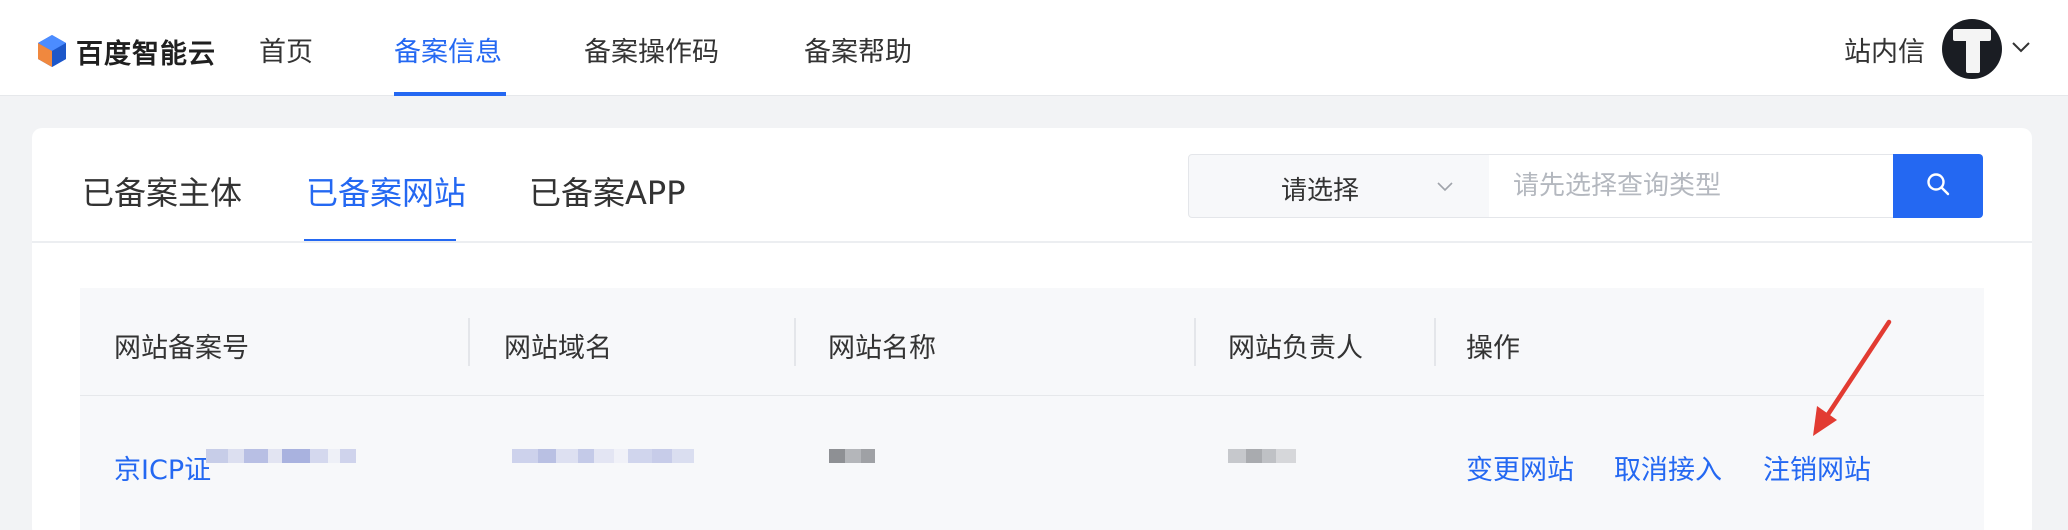 The width and height of the screenshot is (2068, 530). Describe the element at coordinates (162, 467) in the screenshot. I see `record-number-link: 京ICP证` at that location.